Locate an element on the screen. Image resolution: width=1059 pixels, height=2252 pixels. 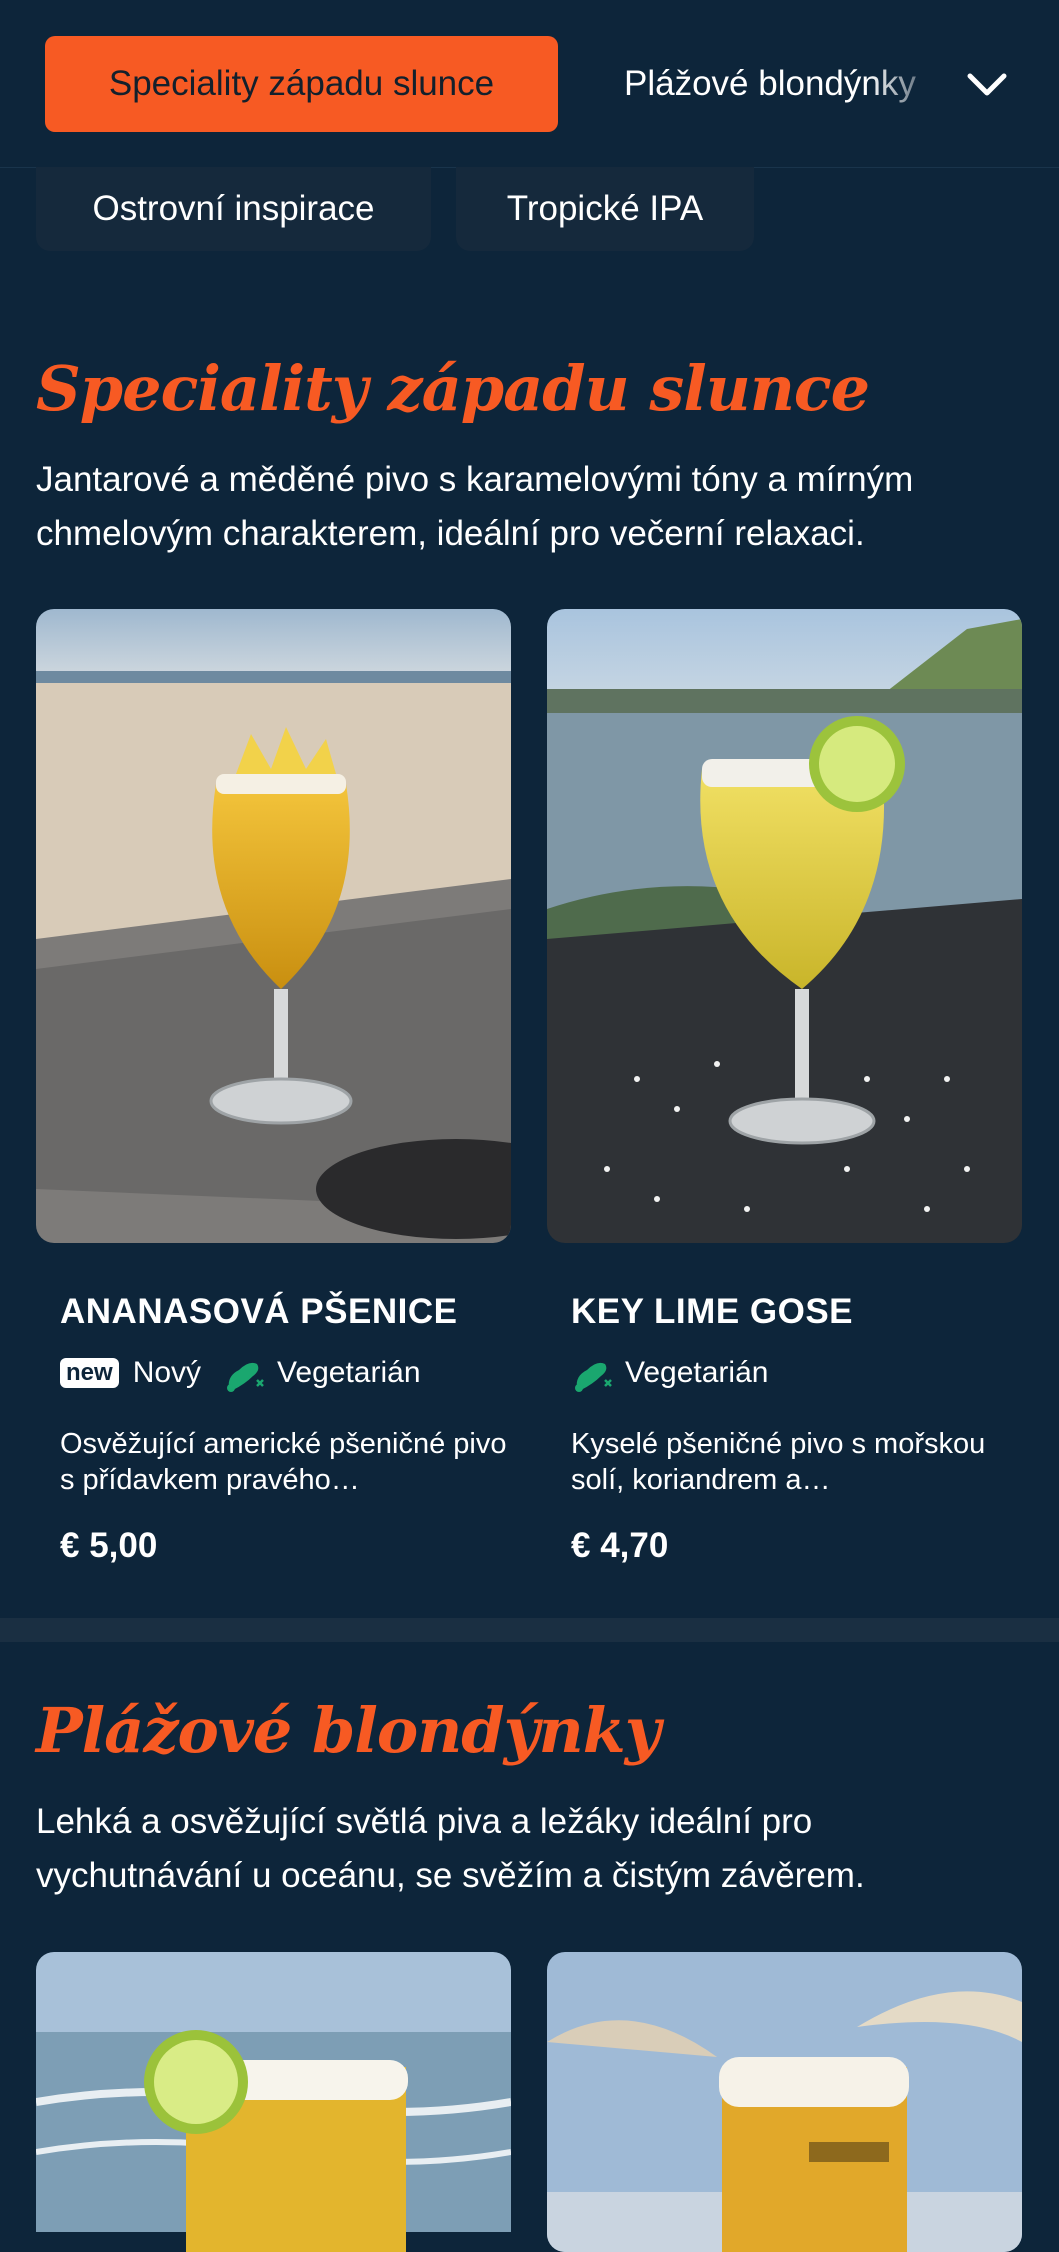
new-badge: new is located at coordinates (89, 1373).